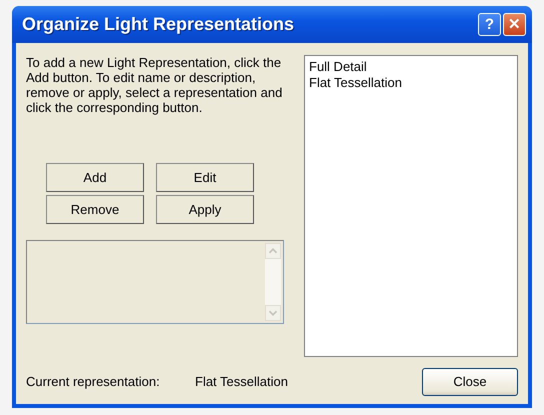 The width and height of the screenshot is (544, 415). Describe the element at coordinates (95, 177) in the screenshot. I see `action-button: Add` at that location.